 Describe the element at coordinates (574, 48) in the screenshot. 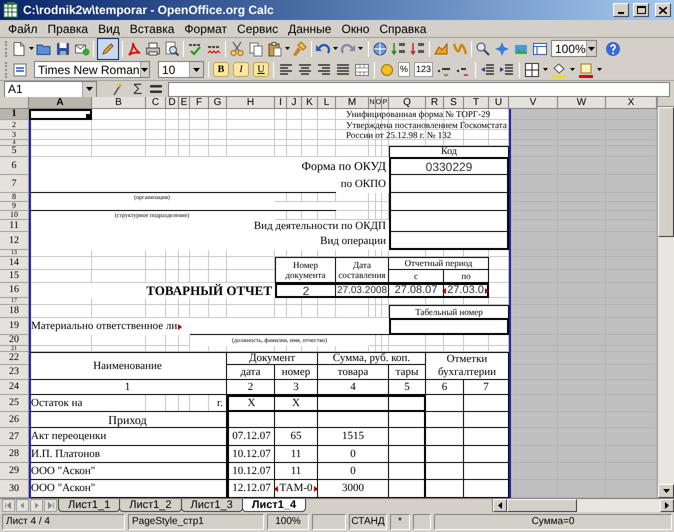

I see `zoom-combo: 100%` at that location.